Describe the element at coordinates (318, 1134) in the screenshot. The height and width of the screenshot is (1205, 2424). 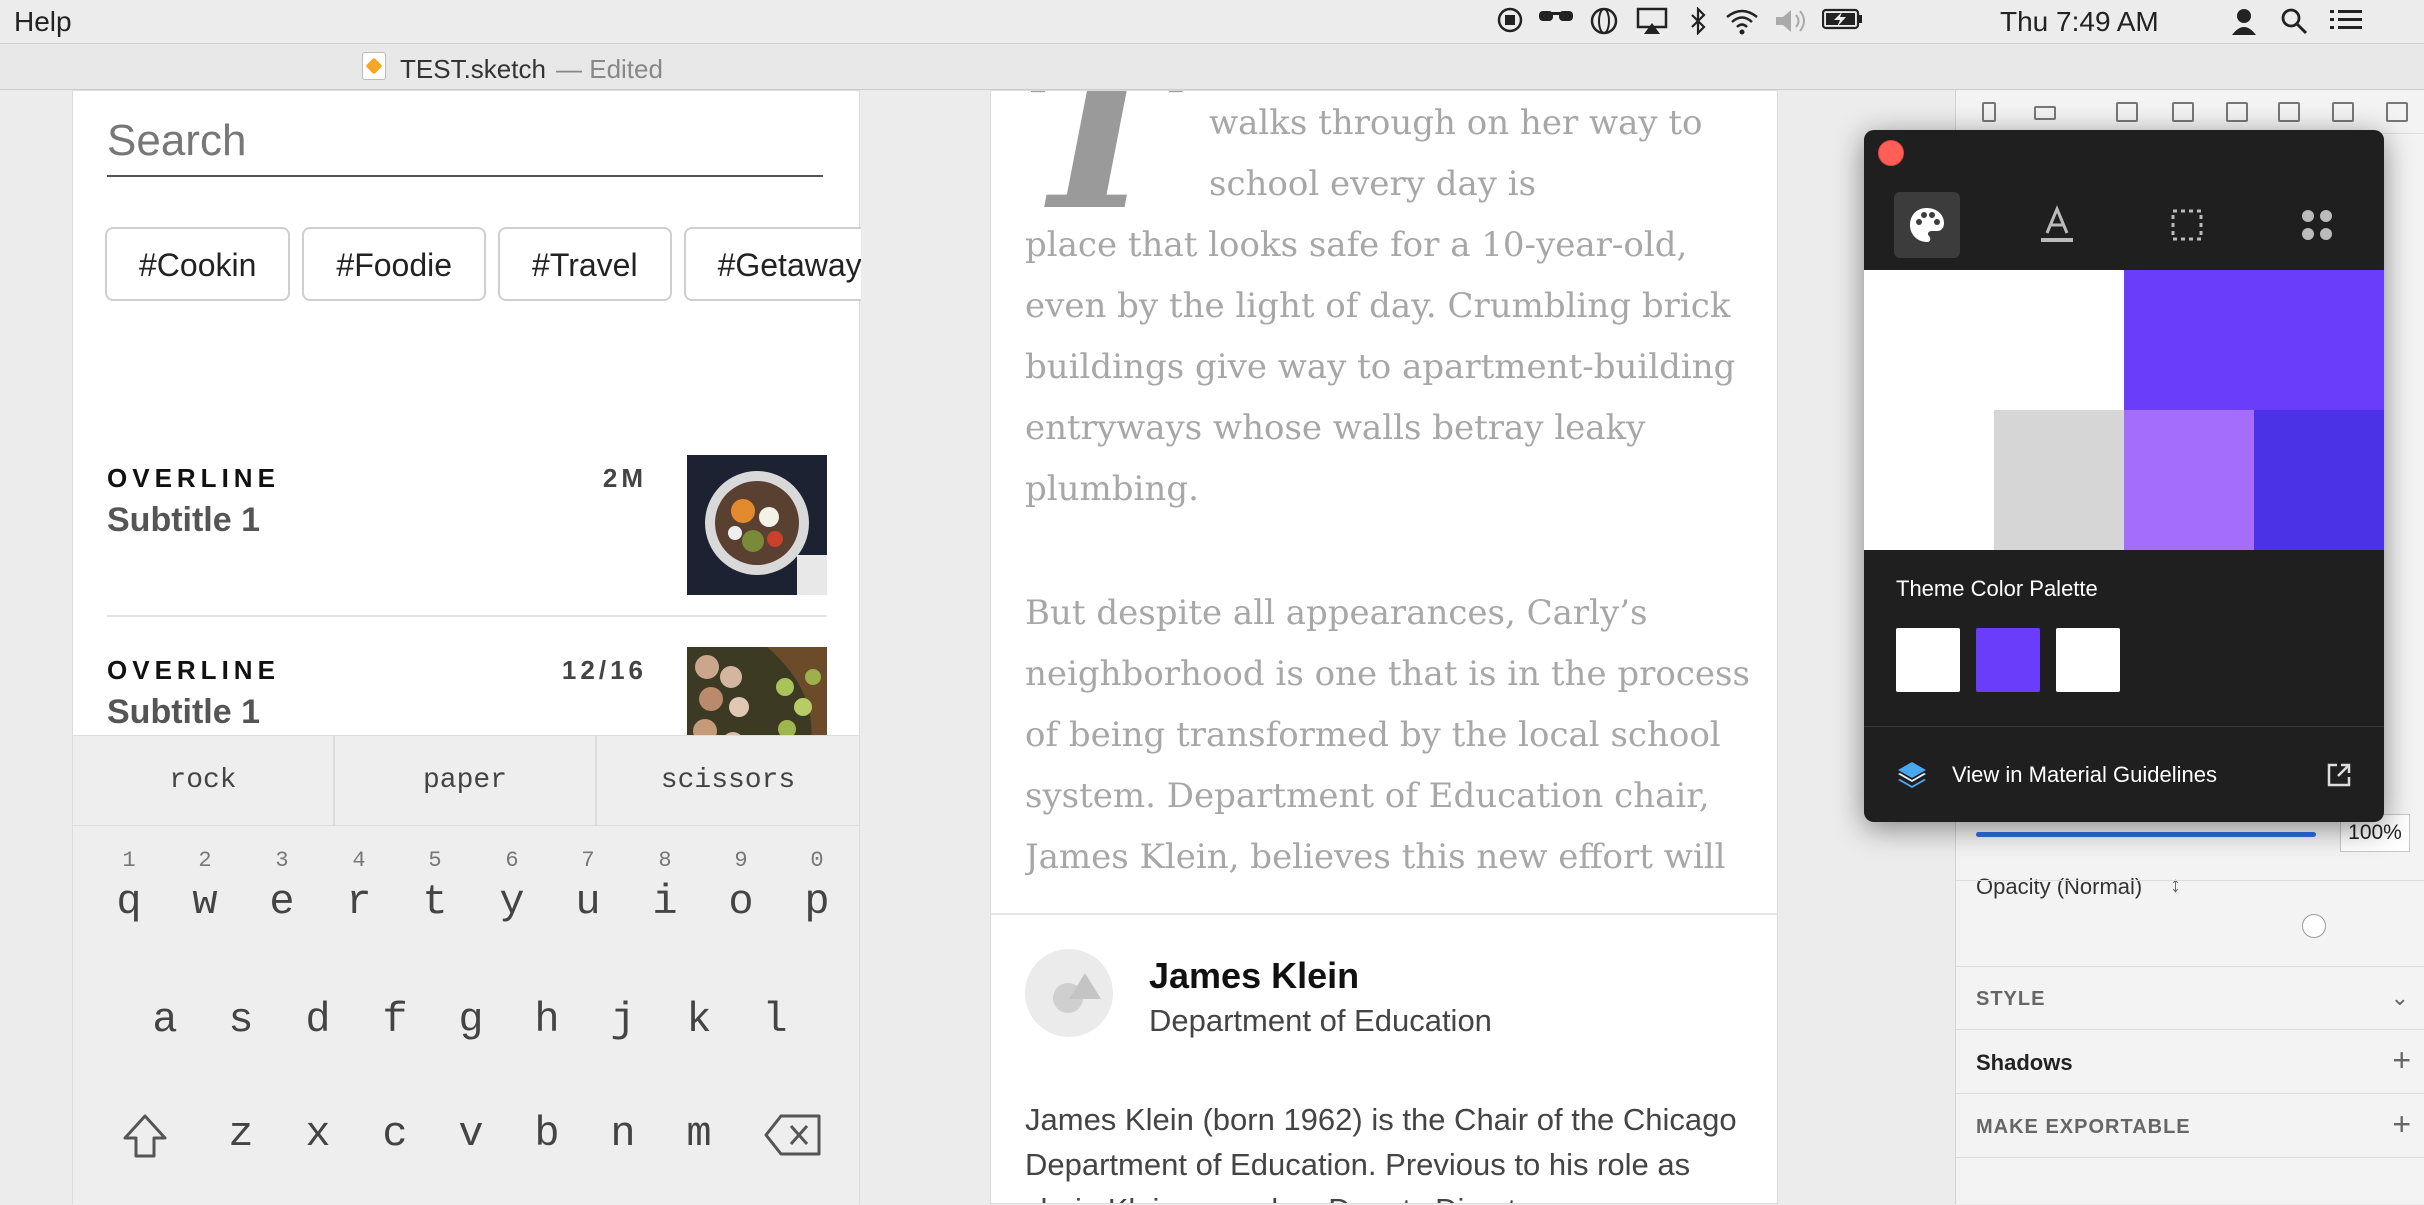
I see `key-x: x` at that location.